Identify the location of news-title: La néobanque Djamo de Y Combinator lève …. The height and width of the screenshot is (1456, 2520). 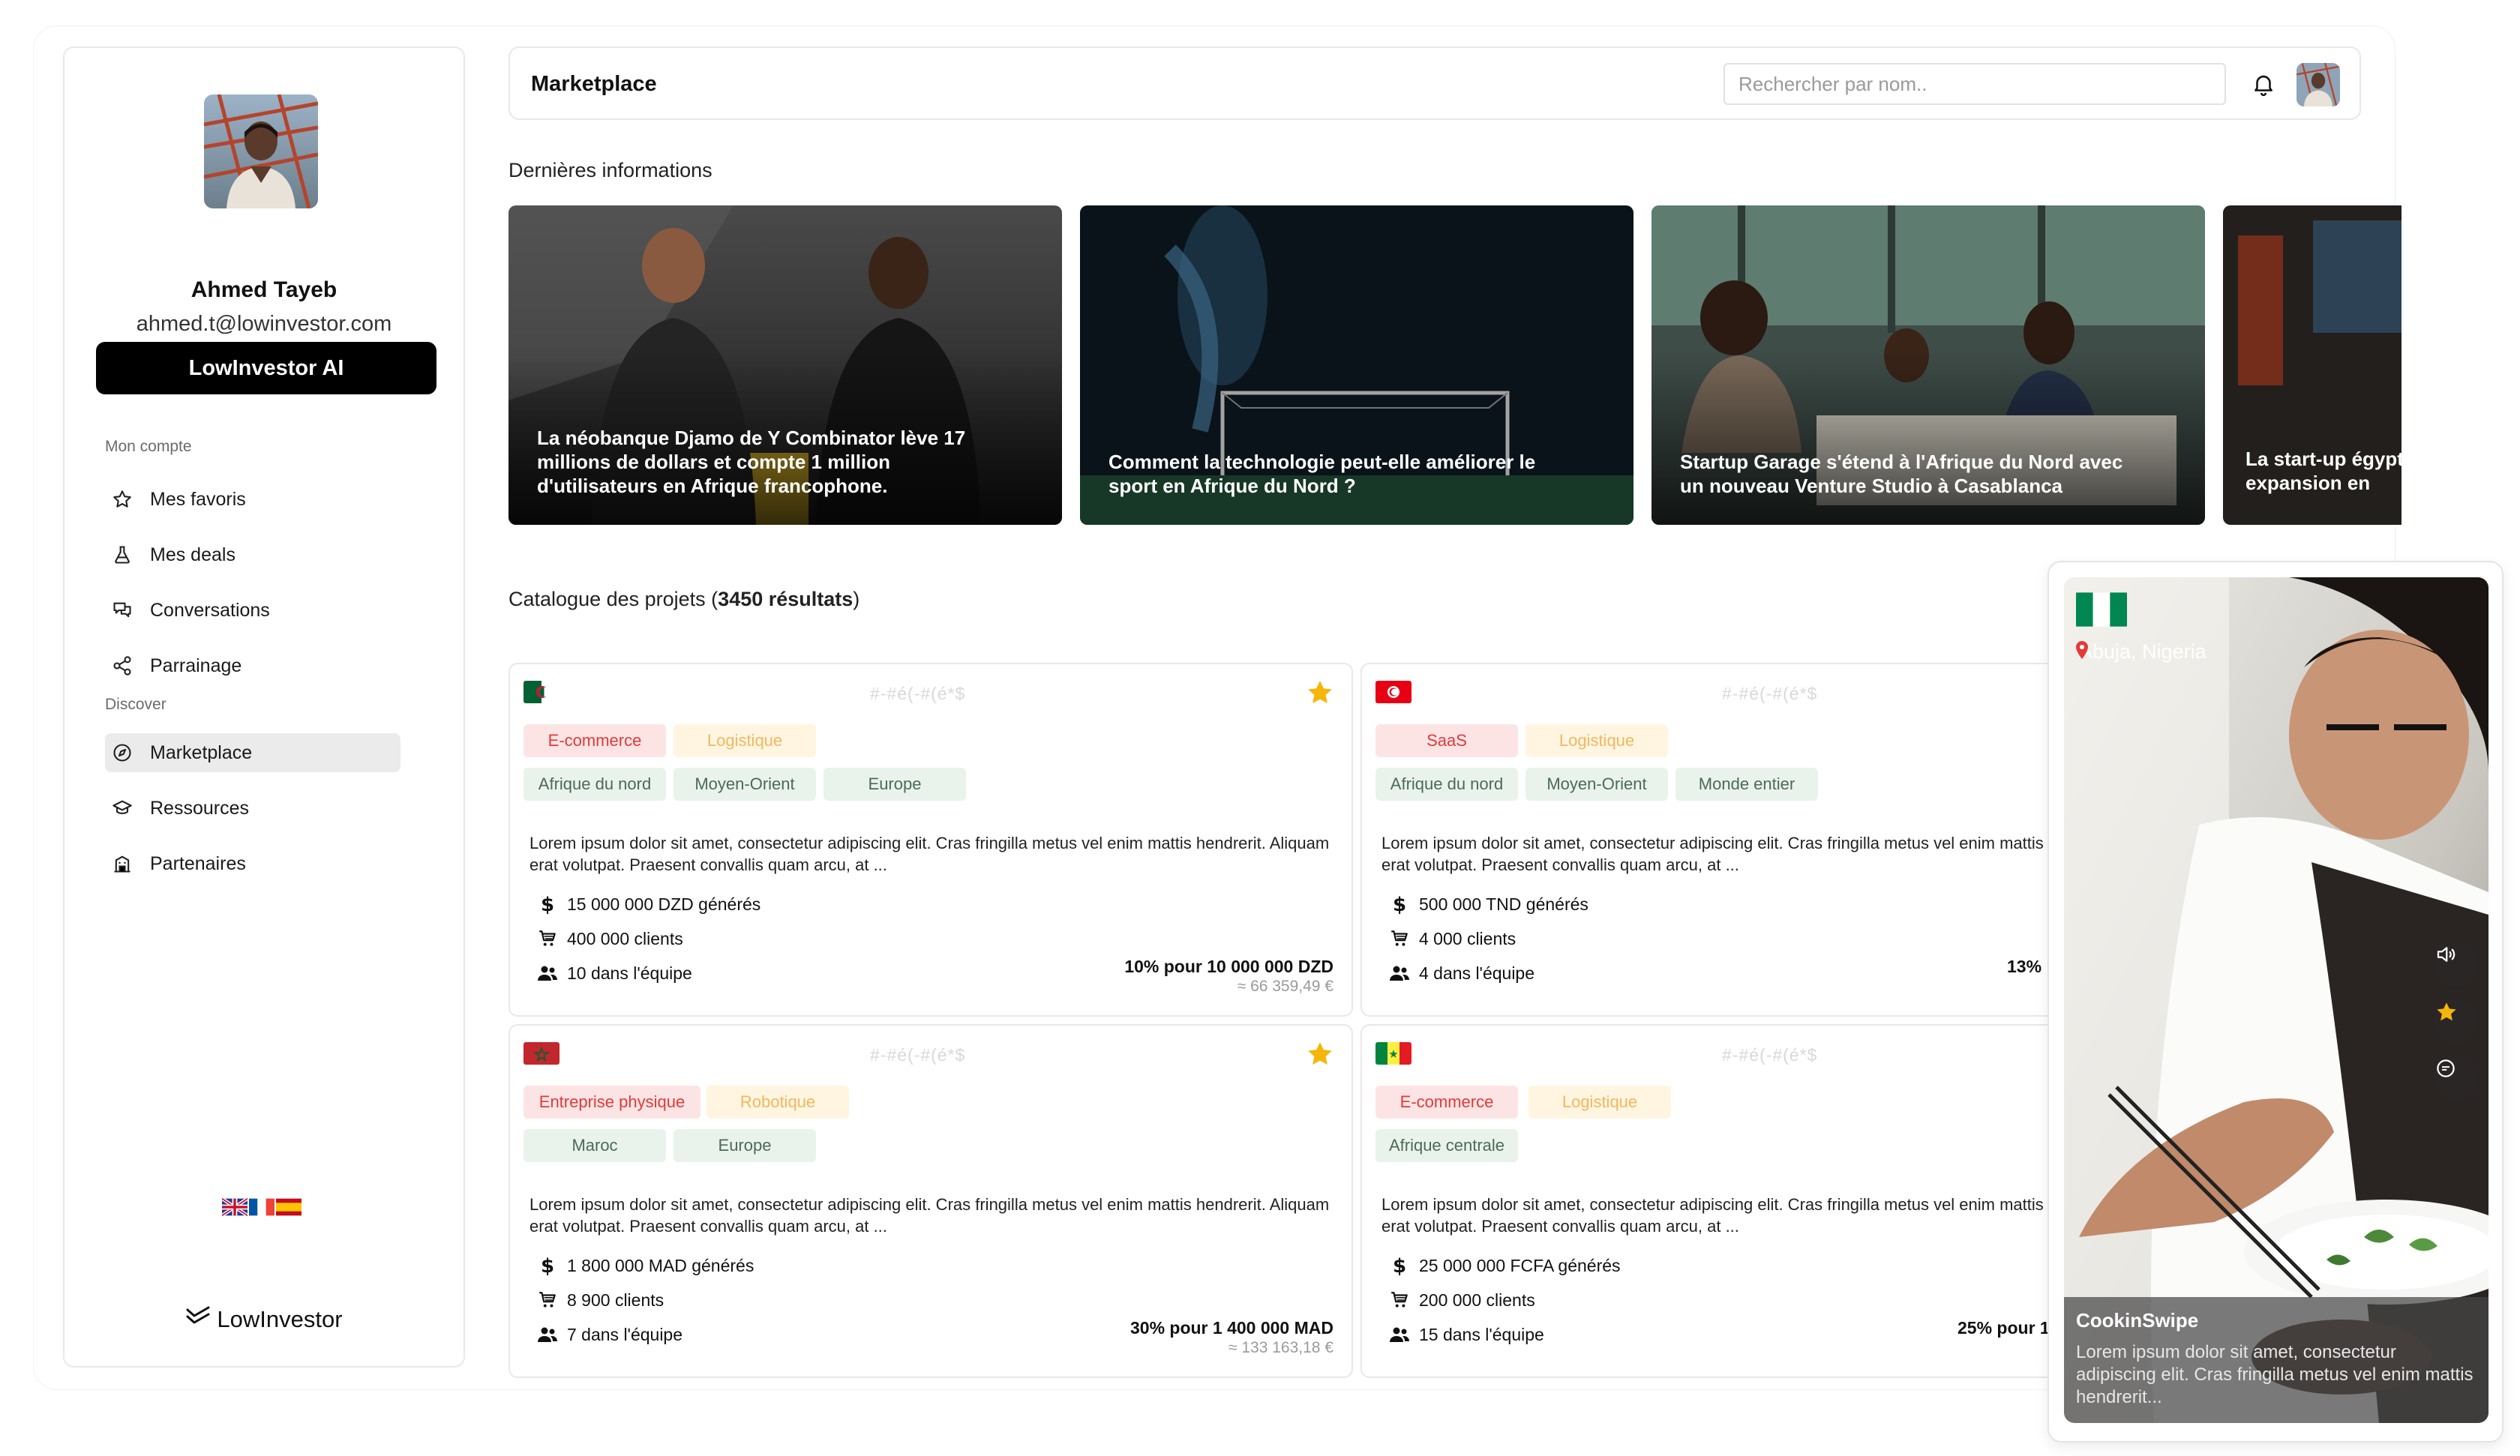
(751, 462).